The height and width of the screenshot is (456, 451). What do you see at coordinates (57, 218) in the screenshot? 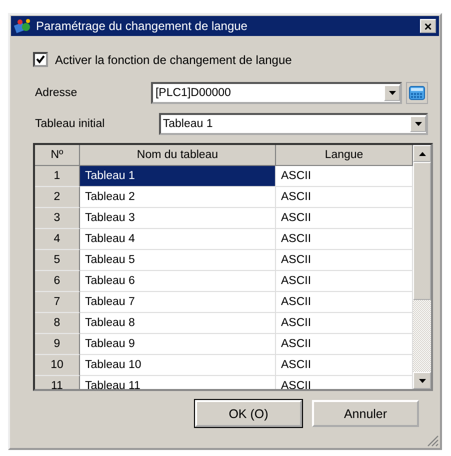
I see `row-number: 3` at bounding box center [57, 218].